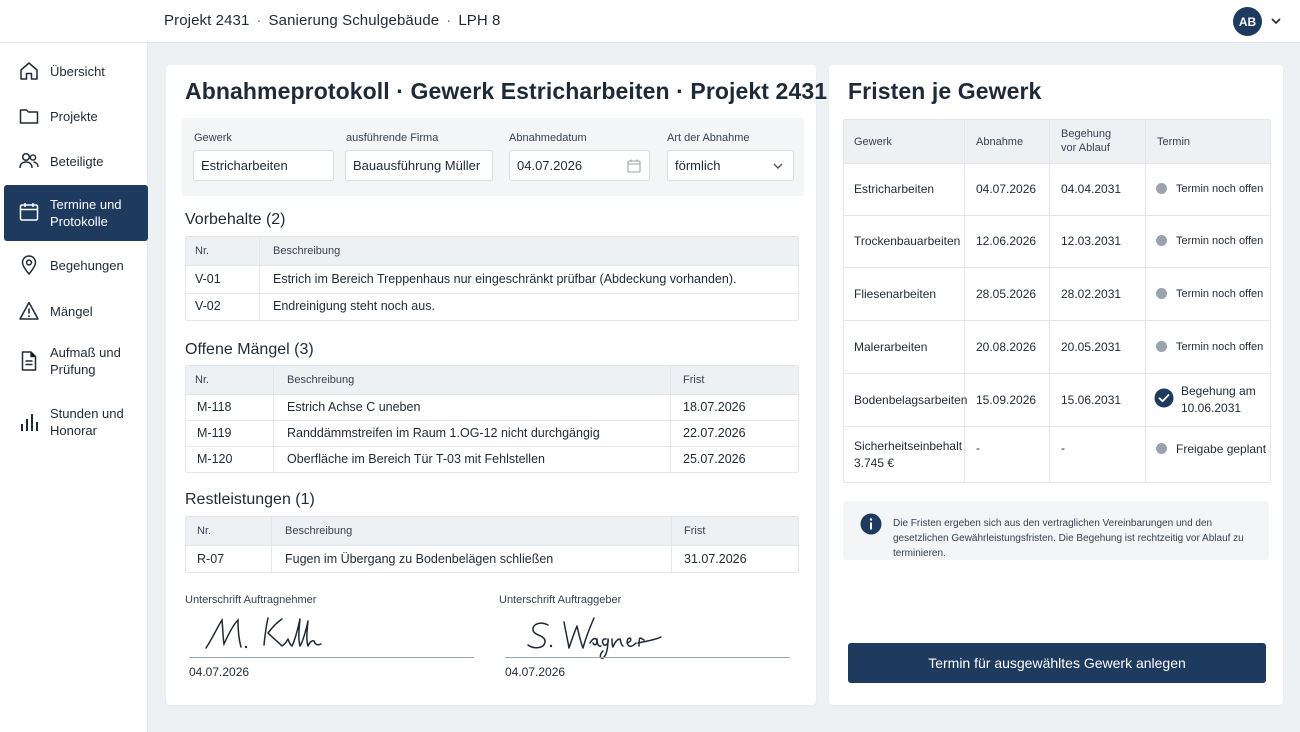 Image resolution: width=1300 pixels, height=732 pixels. Describe the element at coordinates (354, 20) in the screenshot. I see `breadcrumb-title: Sanierung Schulgebäude` at that location.